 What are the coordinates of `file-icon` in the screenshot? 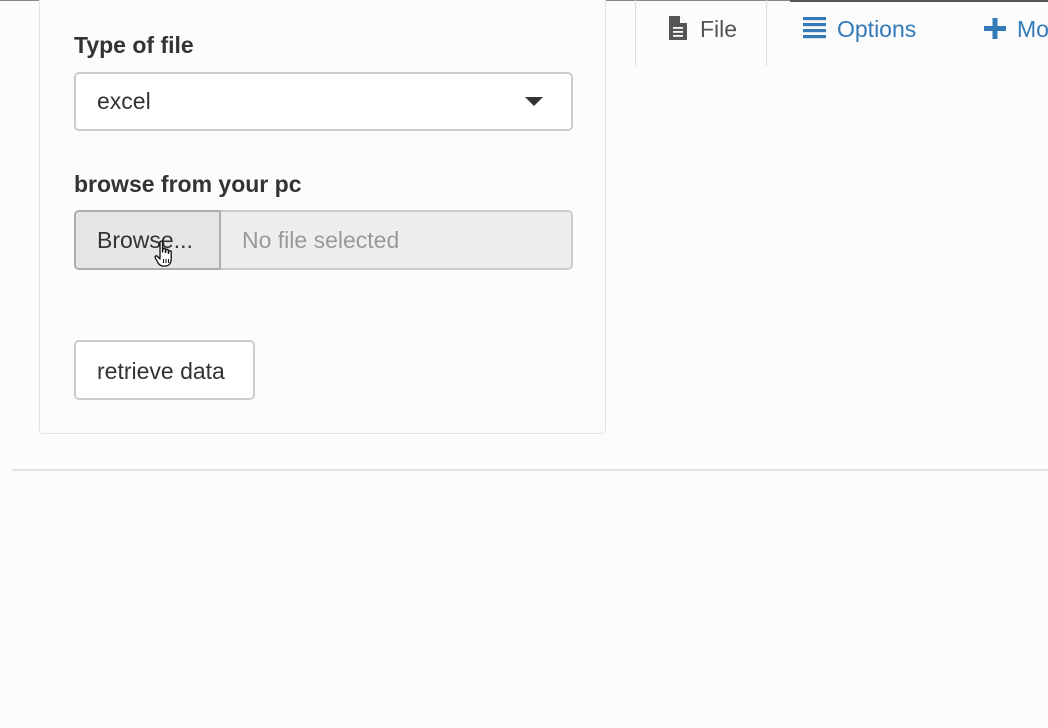 It's located at (678, 28).